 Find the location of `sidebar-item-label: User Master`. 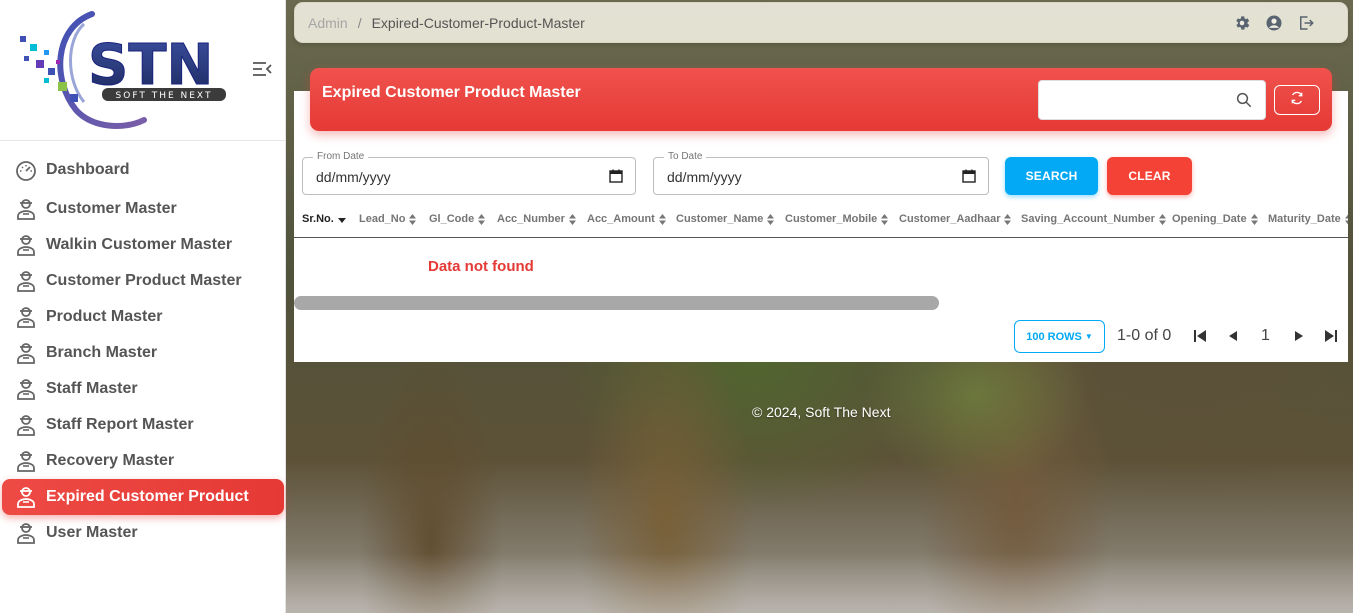

sidebar-item-label: User Master is located at coordinates (92, 532).